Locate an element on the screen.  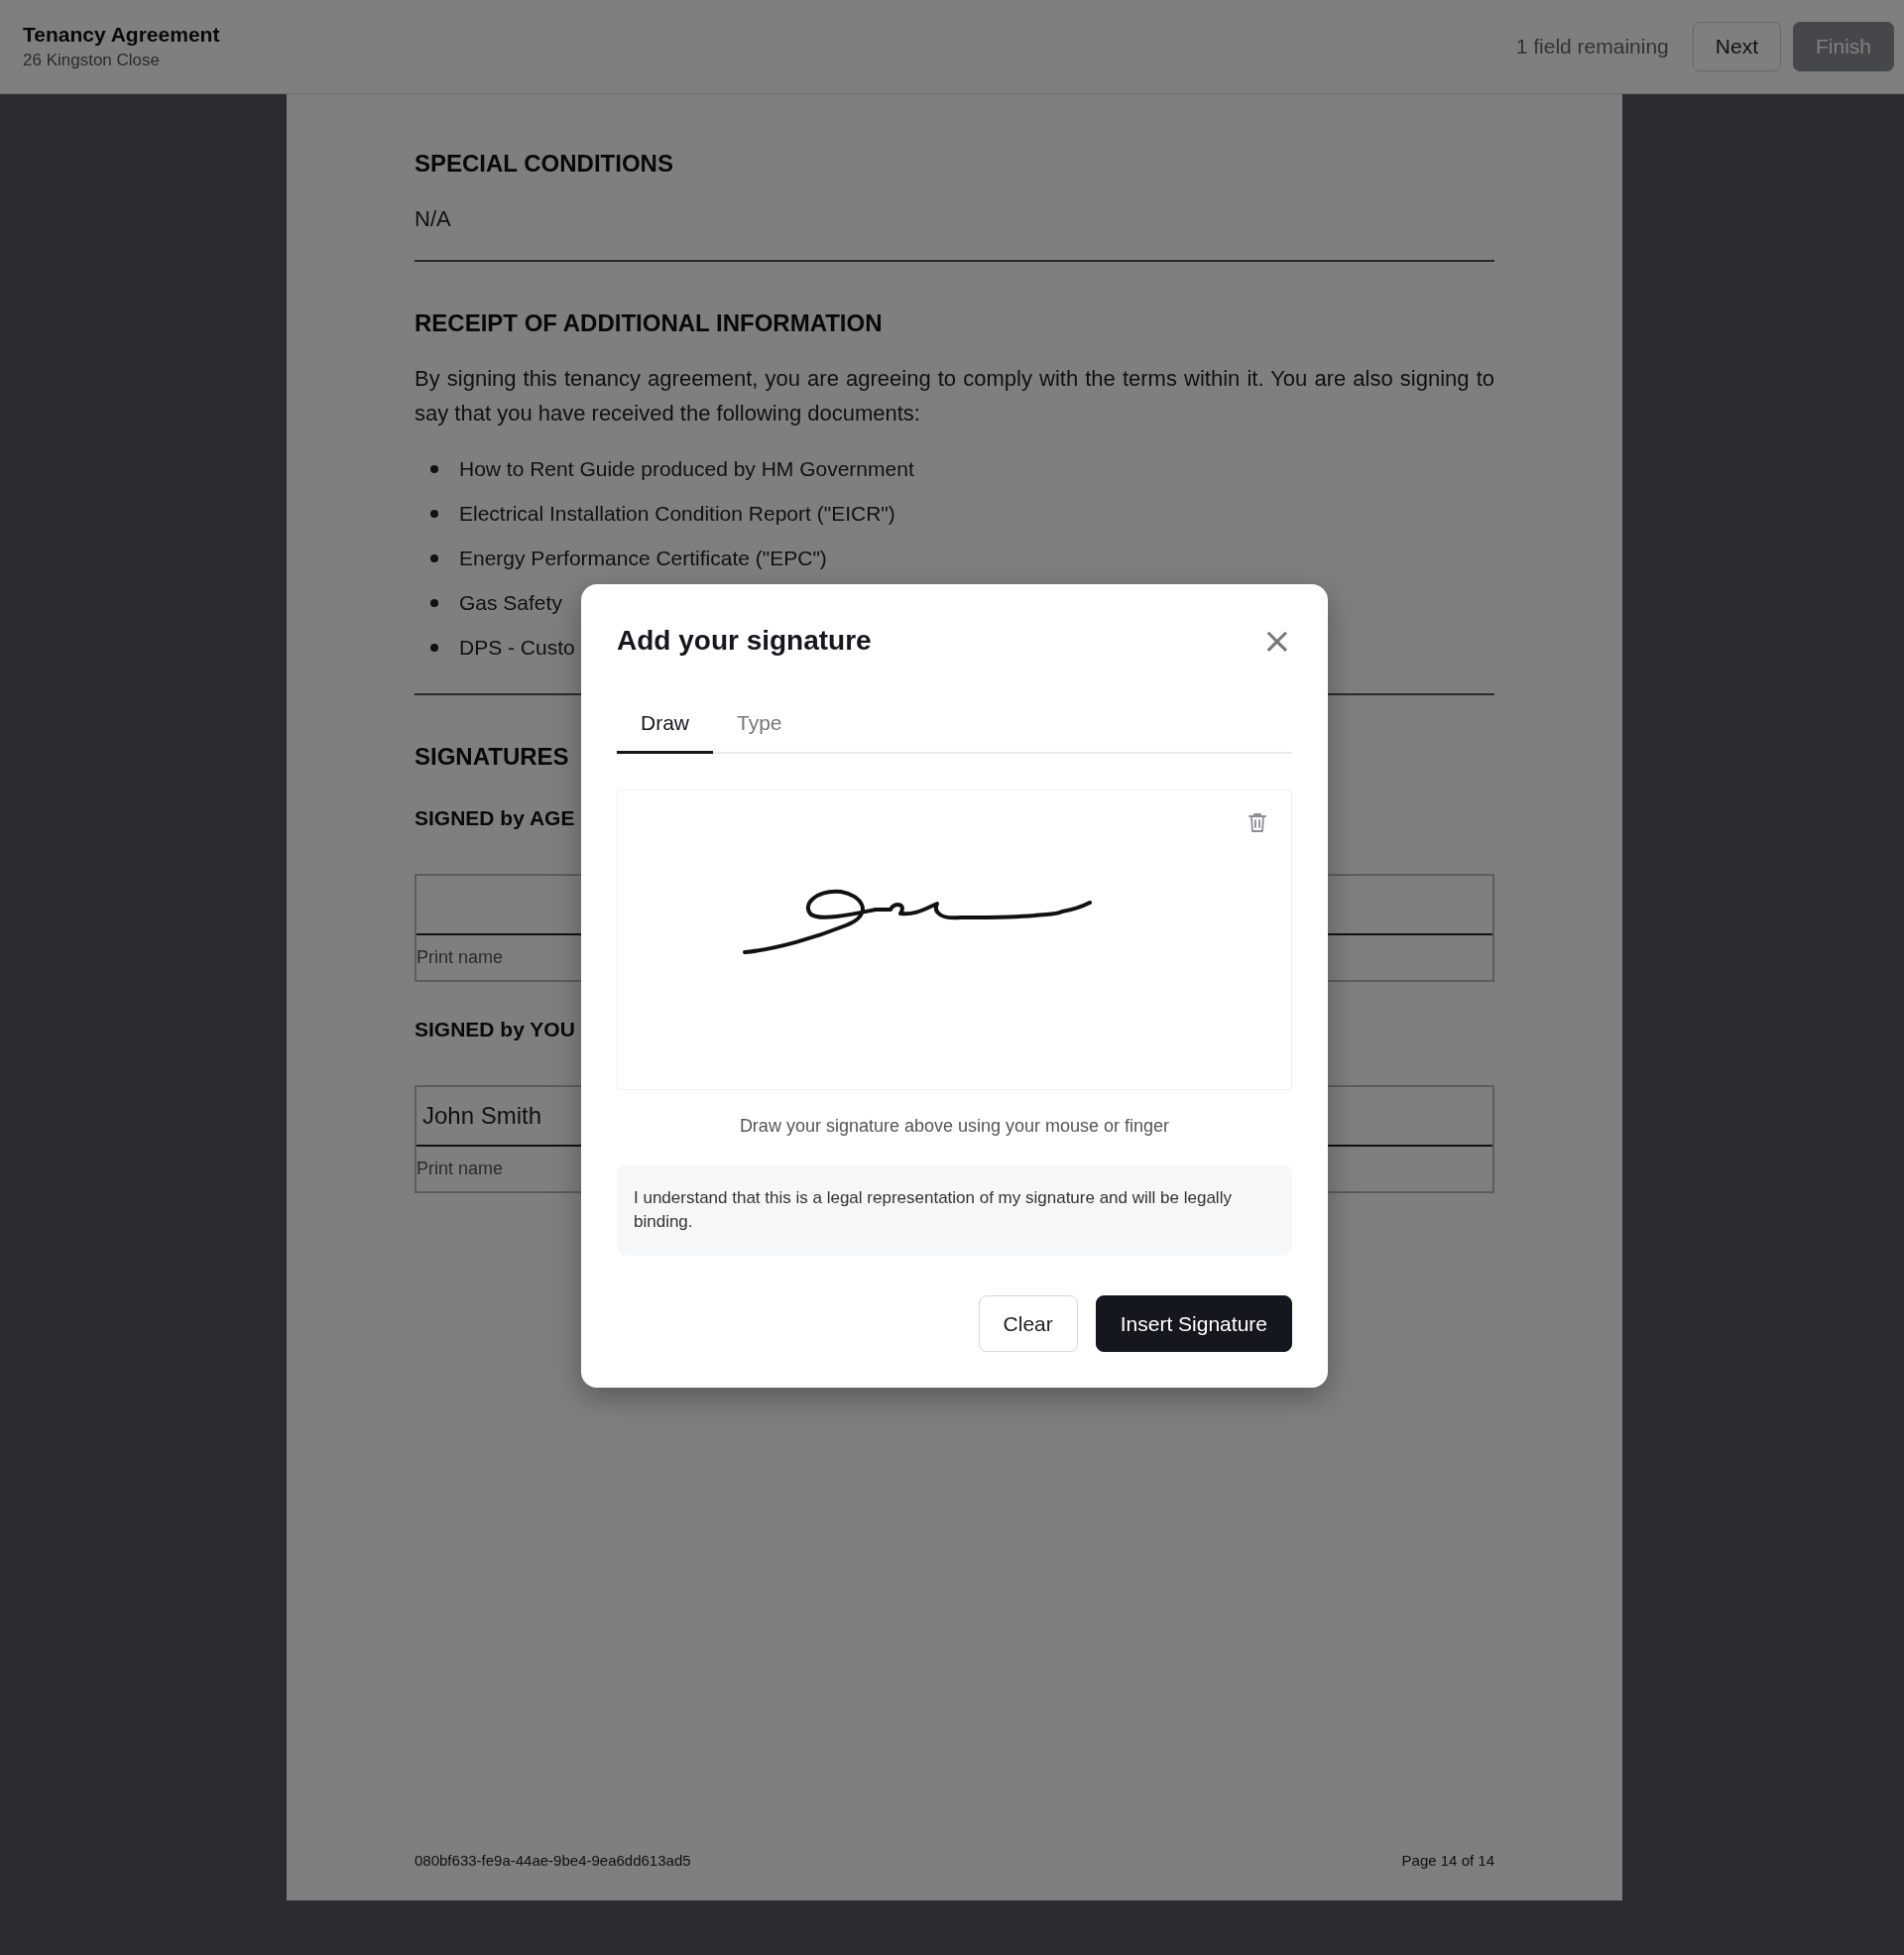
list-item: Energy Performance Certificate ("EPC") is located at coordinates (643, 558).